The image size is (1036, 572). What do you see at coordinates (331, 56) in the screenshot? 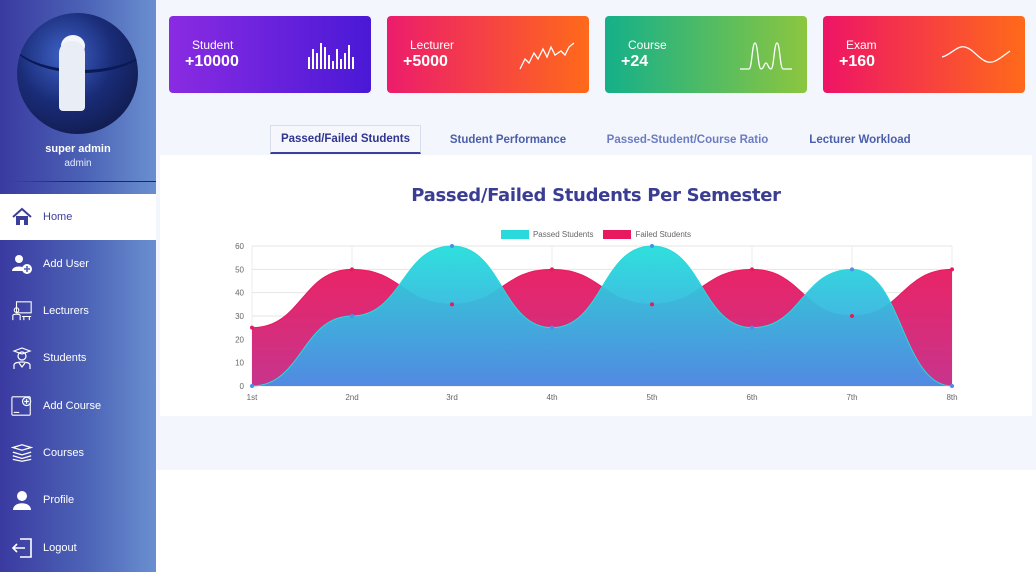
I see `bars-icon` at bounding box center [331, 56].